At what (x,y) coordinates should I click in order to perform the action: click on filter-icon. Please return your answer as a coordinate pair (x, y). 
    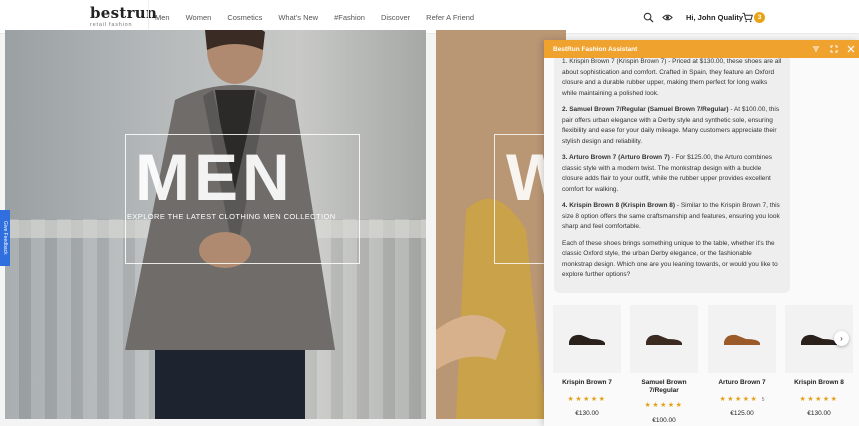
    Looking at the image, I should click on (816, 49).